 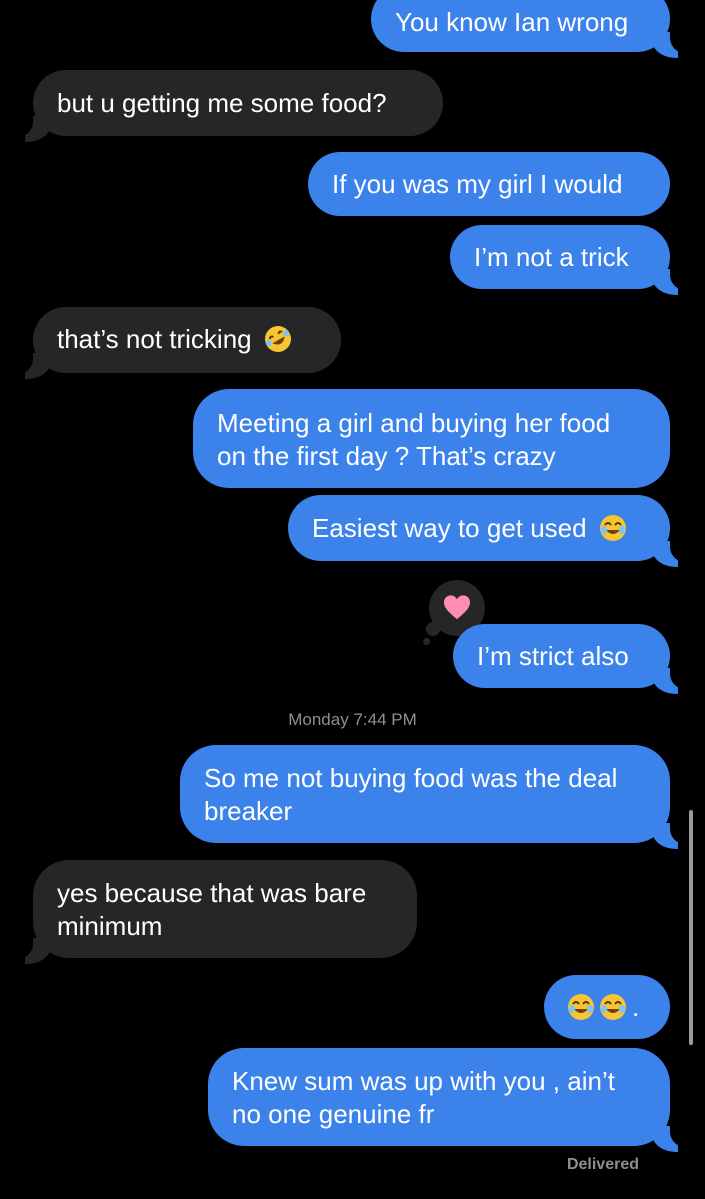 I want to click on message-bubble-outgoing: If you was my girl I would, so click(x=489, y=184).